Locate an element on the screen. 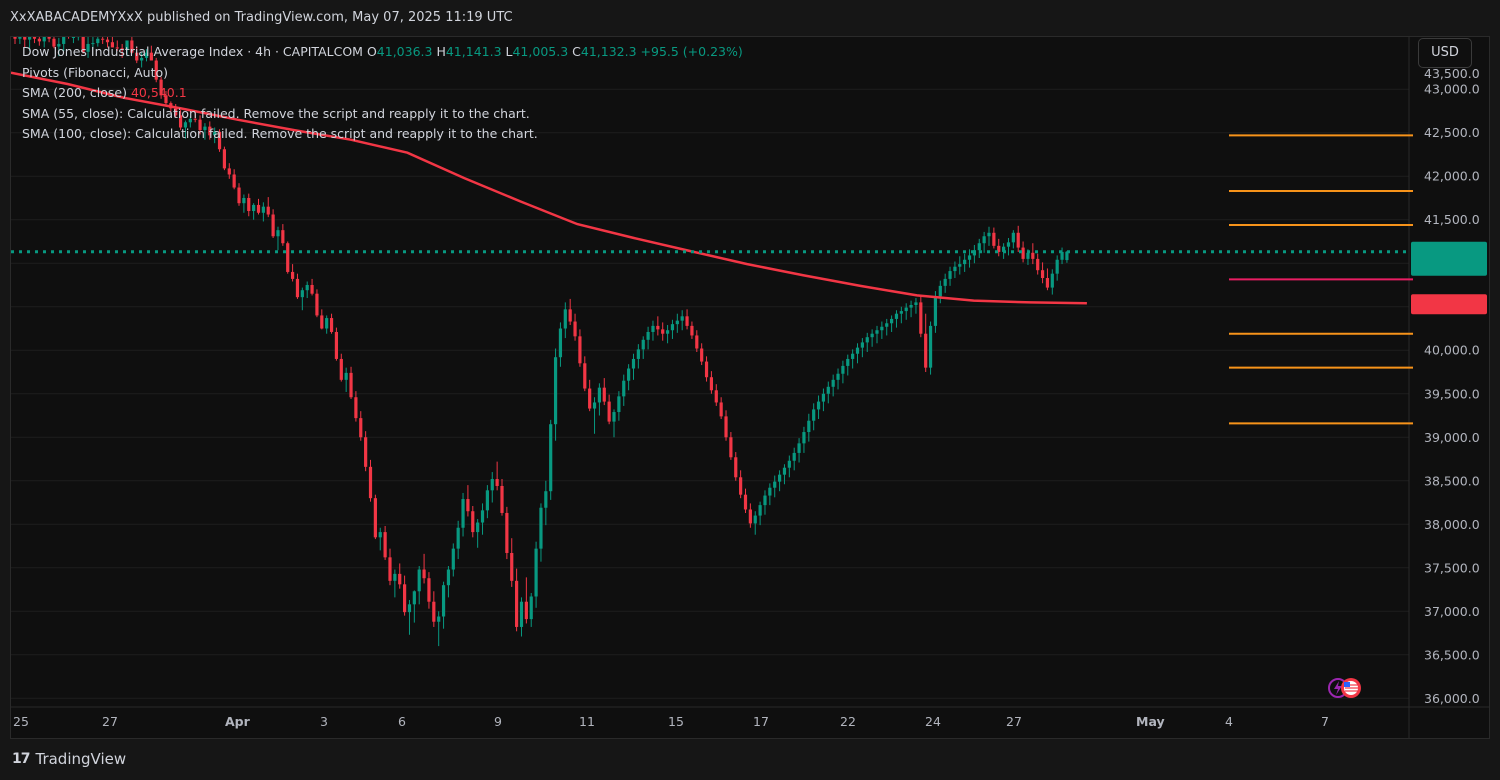  last-price-tag is located at coordinates (1449, 258).